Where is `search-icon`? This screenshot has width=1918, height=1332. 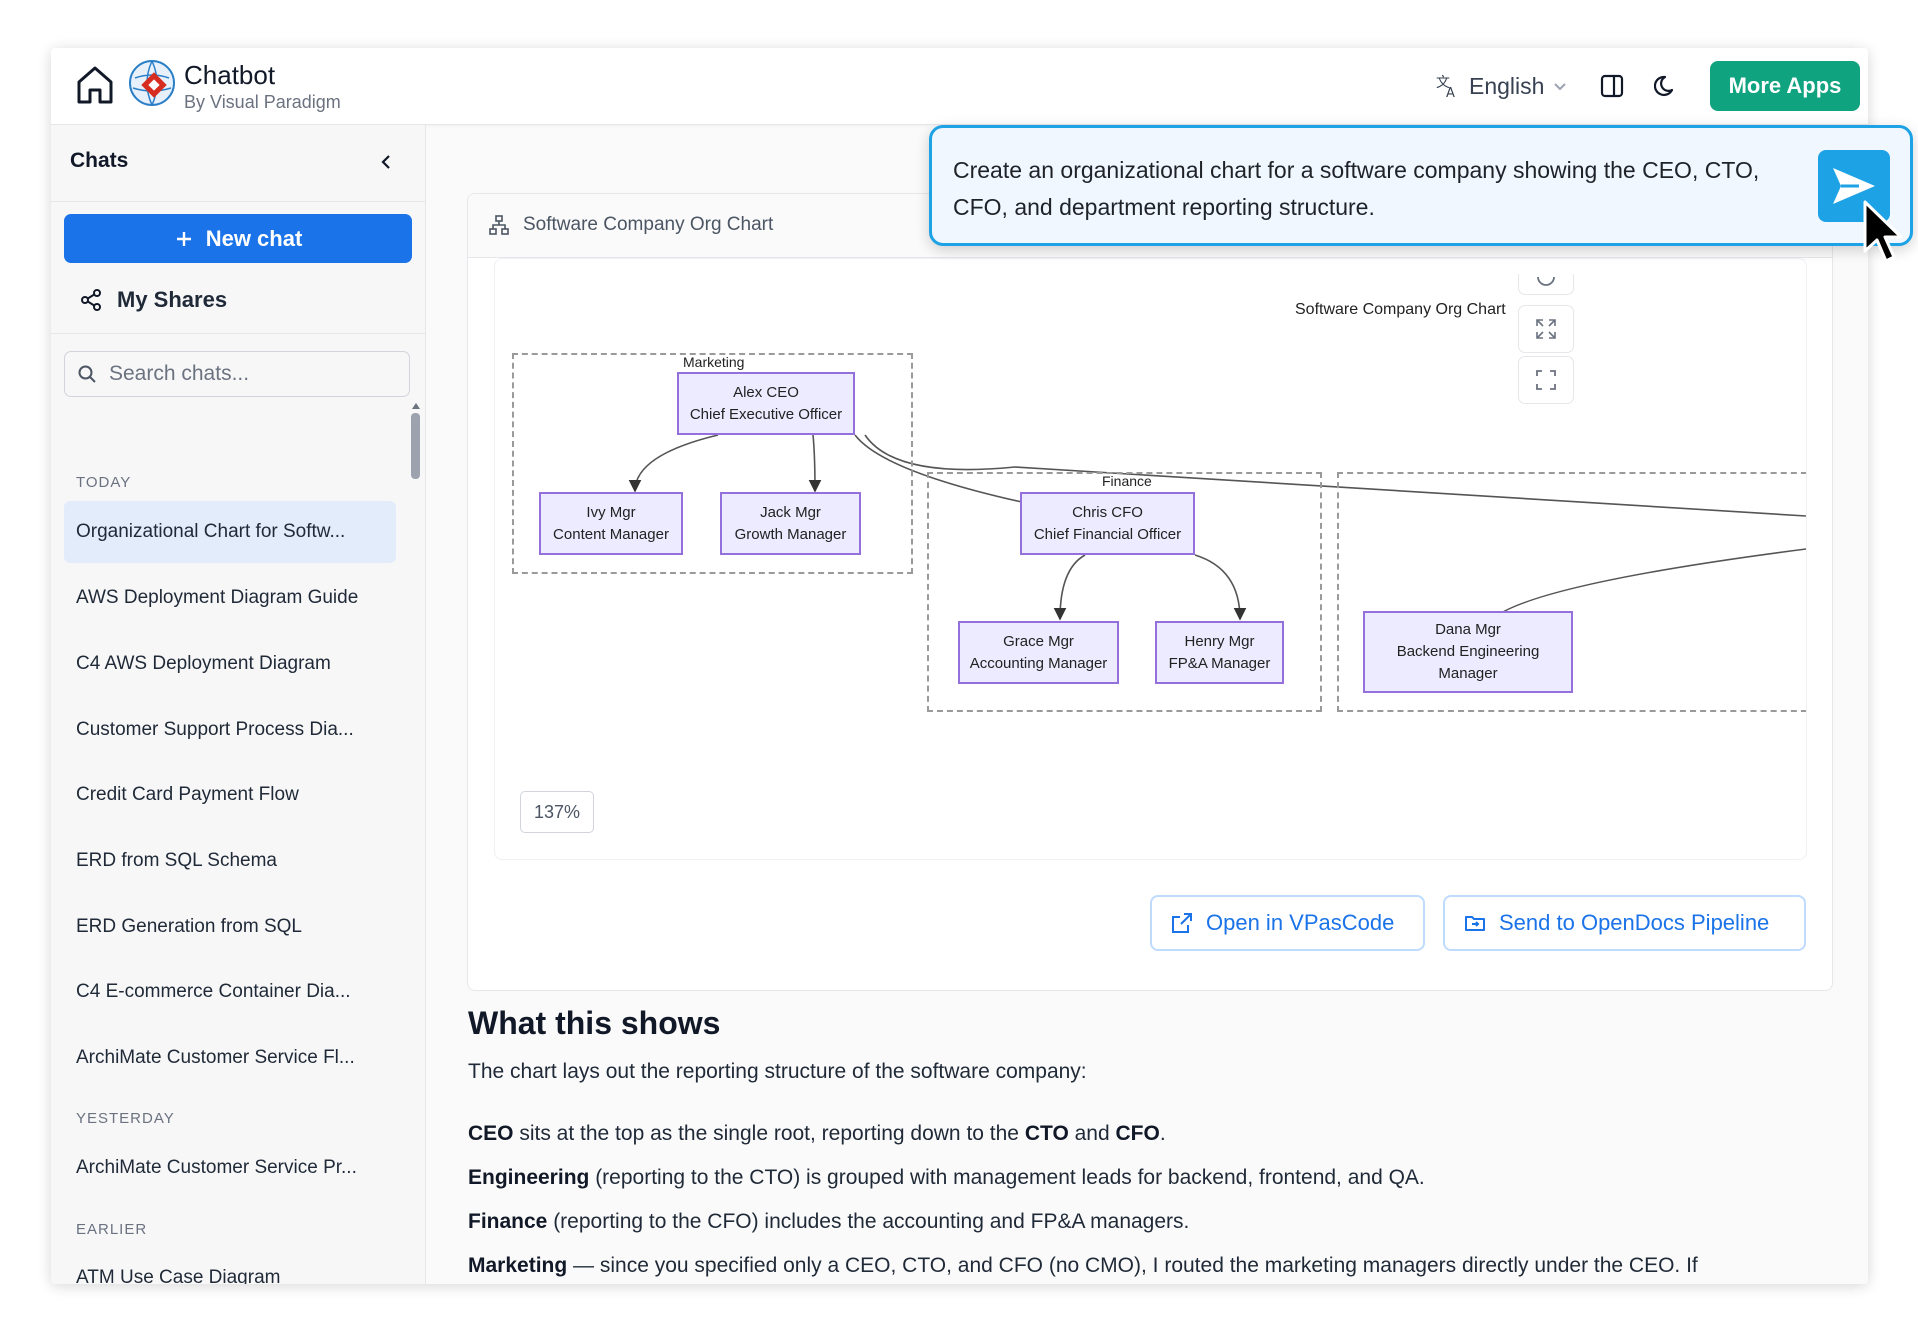 search-icon is located at coordinates (87, 374).